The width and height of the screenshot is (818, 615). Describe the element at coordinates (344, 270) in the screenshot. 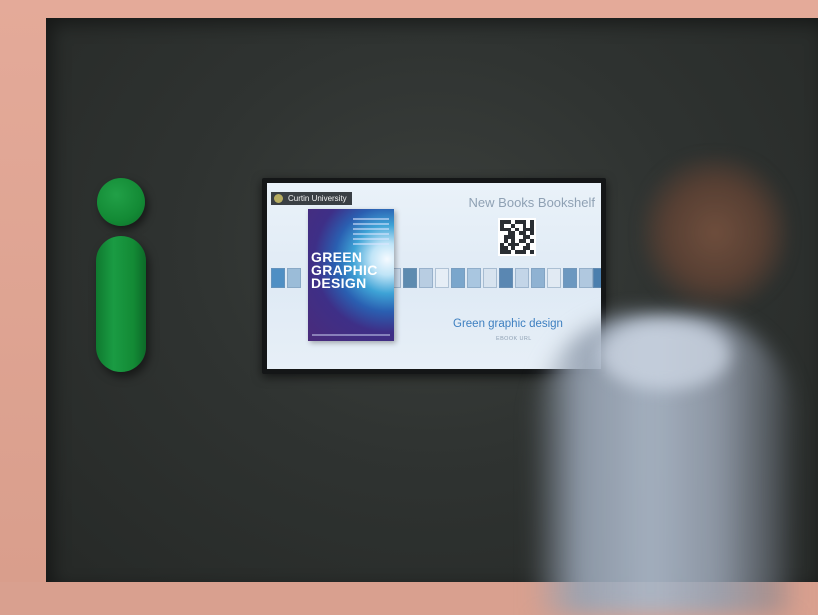

I see `cover-title: GREEN GRAPHIC DESIGN` at that location.